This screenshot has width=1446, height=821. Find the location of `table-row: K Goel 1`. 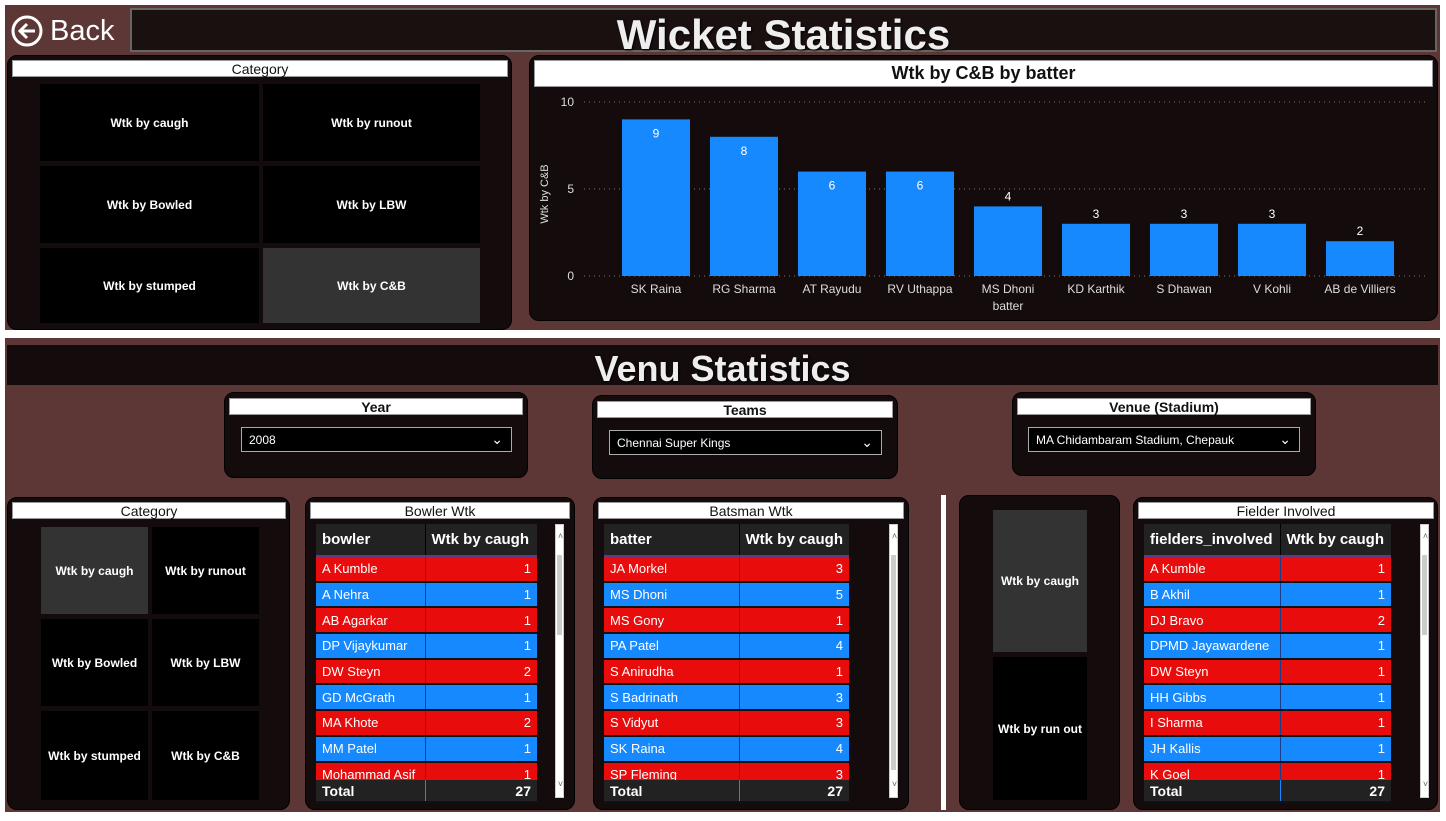

table-row: K Goel 1 is located at coordinates (1267, 770).